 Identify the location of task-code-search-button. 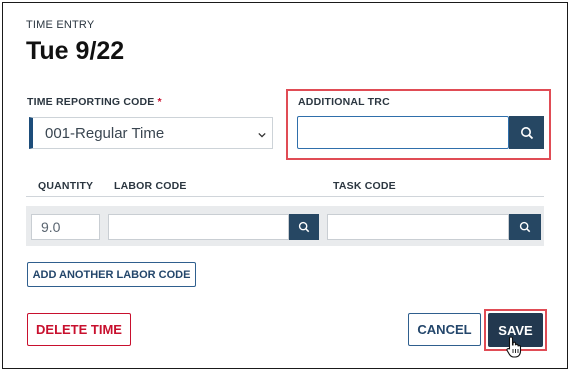
(525, 227).